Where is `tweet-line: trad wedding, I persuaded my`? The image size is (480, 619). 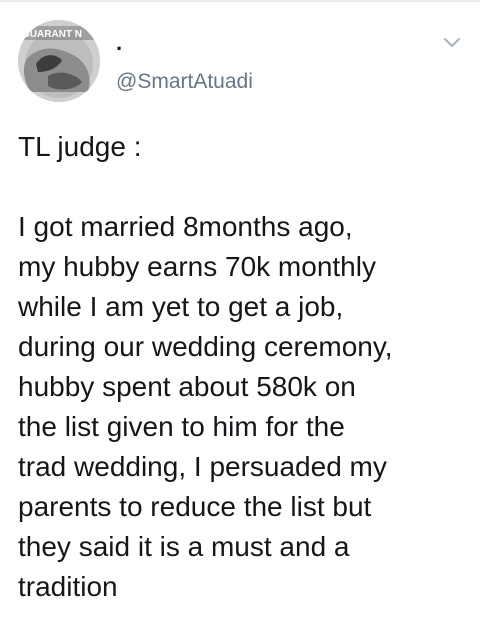
tweet-line: trad wedding, I persuaded my is located at coordinates (202, 466).